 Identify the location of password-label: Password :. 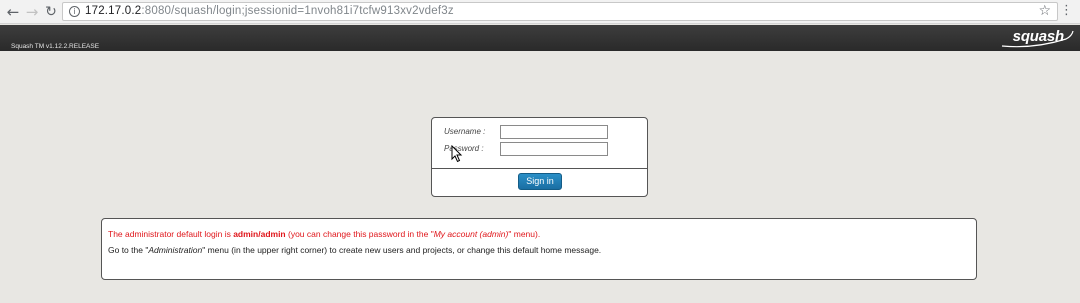
(464, 148).